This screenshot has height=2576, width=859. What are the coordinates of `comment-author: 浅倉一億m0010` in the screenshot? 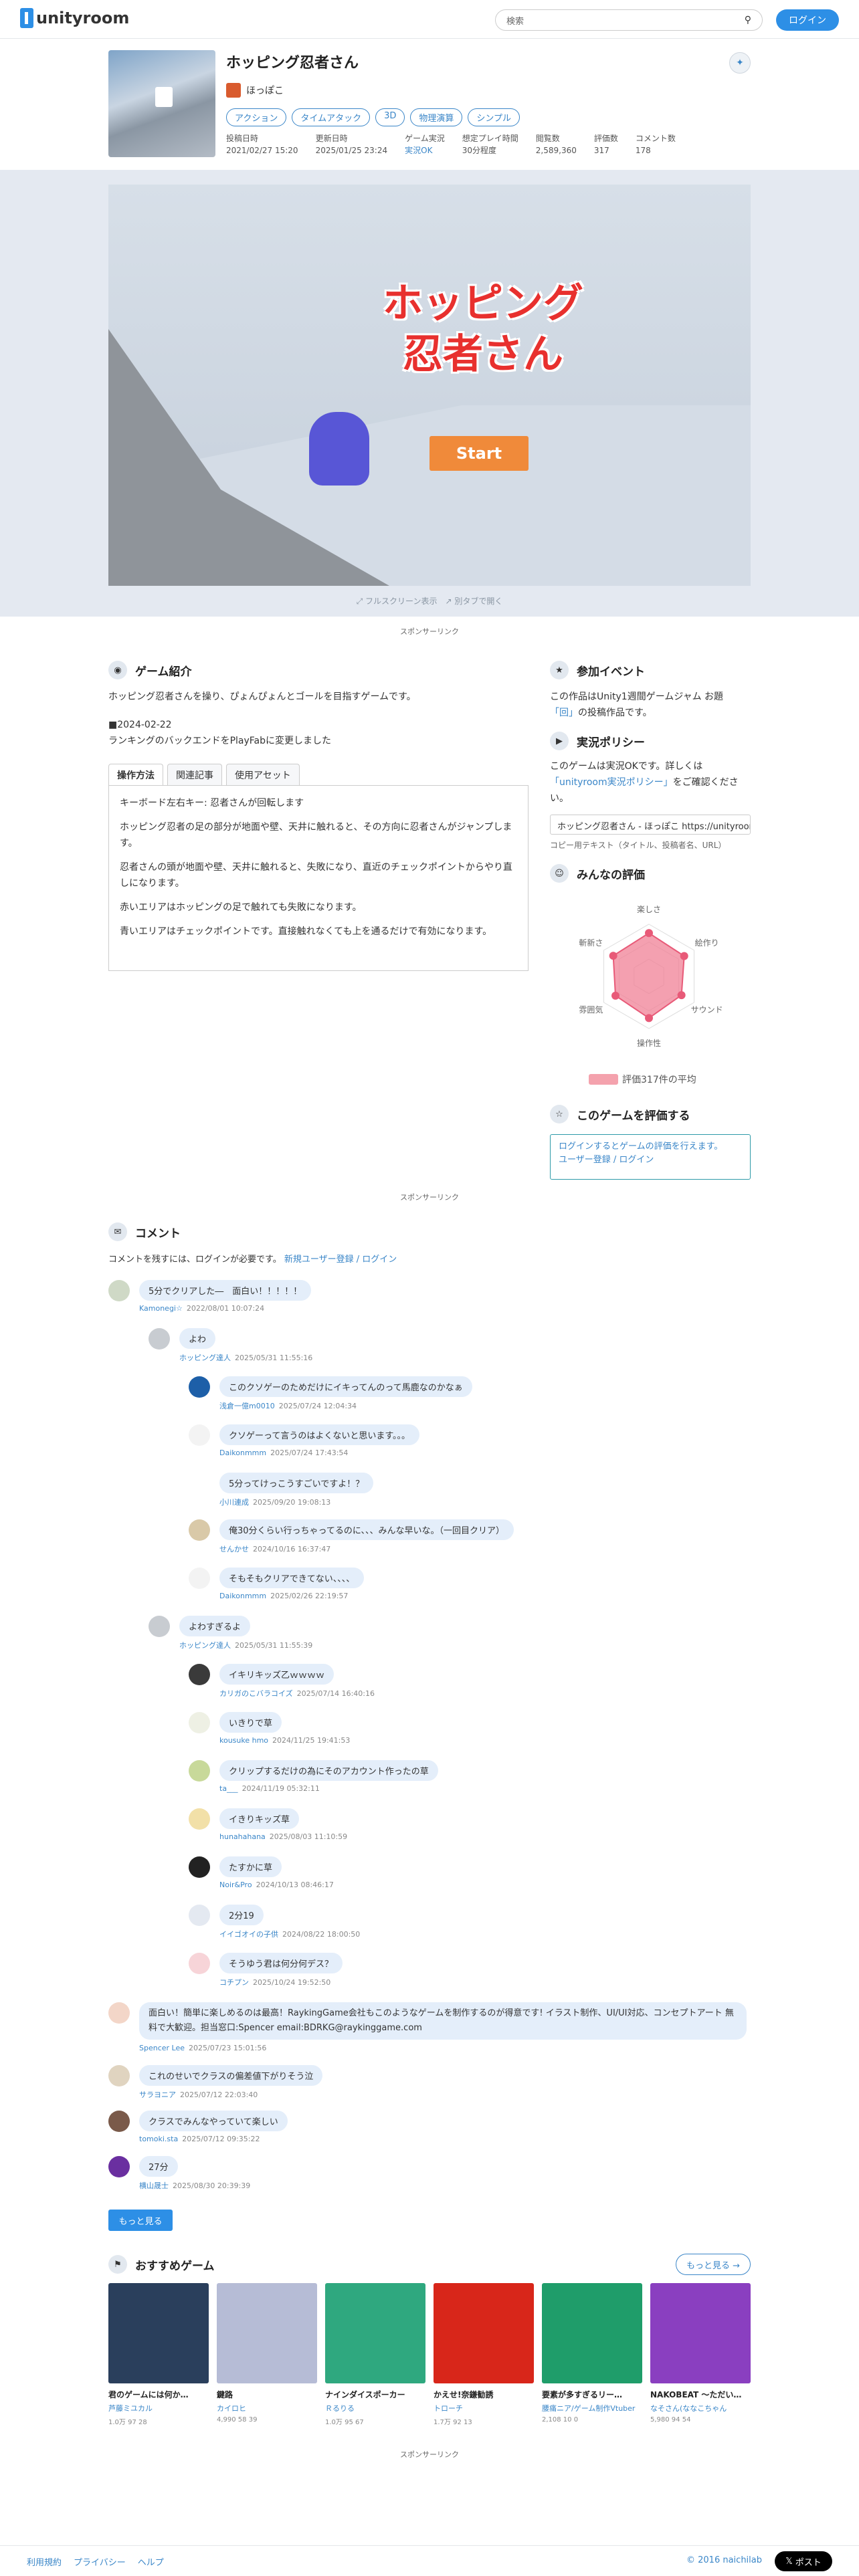 It's located at (247, 1406).